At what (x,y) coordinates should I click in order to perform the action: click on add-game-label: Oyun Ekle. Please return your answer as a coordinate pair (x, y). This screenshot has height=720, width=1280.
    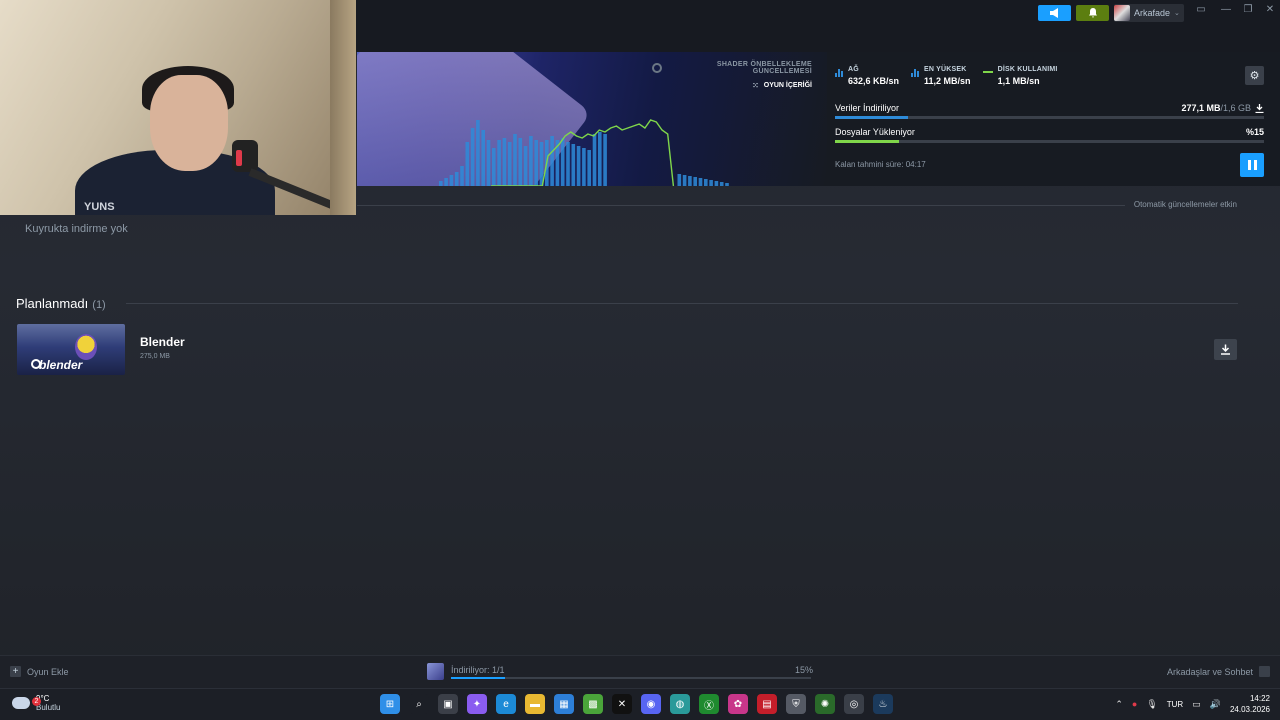
    Looking at the image, I should click on (48, 671).